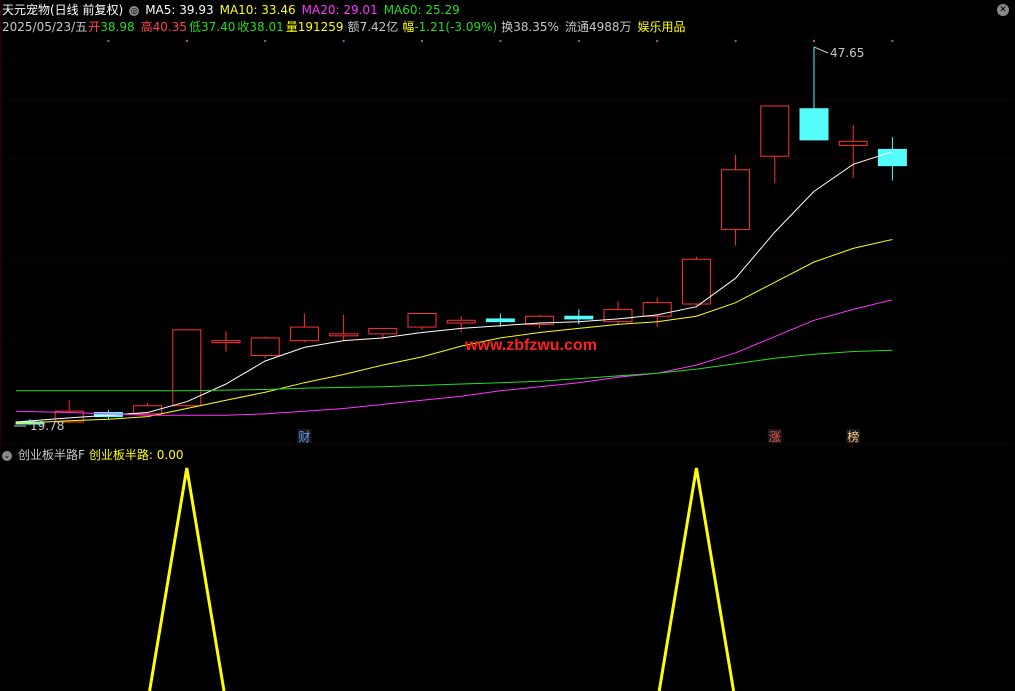 The width and height of the screenshot is (1015, 691). I want to click on event-markers-layer: 财涨榜, so click(579, 436).